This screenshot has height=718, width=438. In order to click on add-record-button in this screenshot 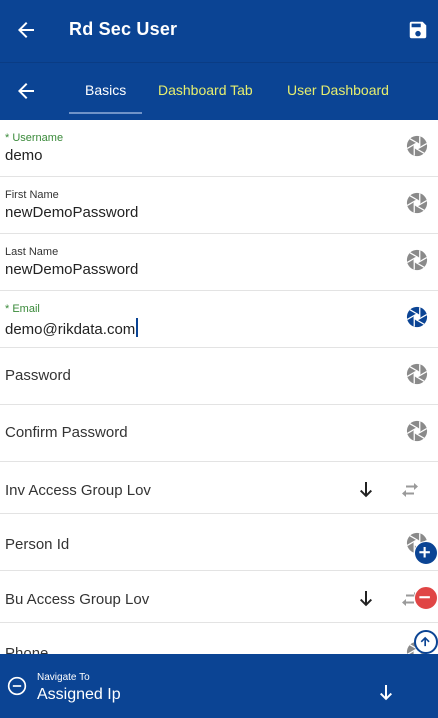, I will do `click(426, 553)`.